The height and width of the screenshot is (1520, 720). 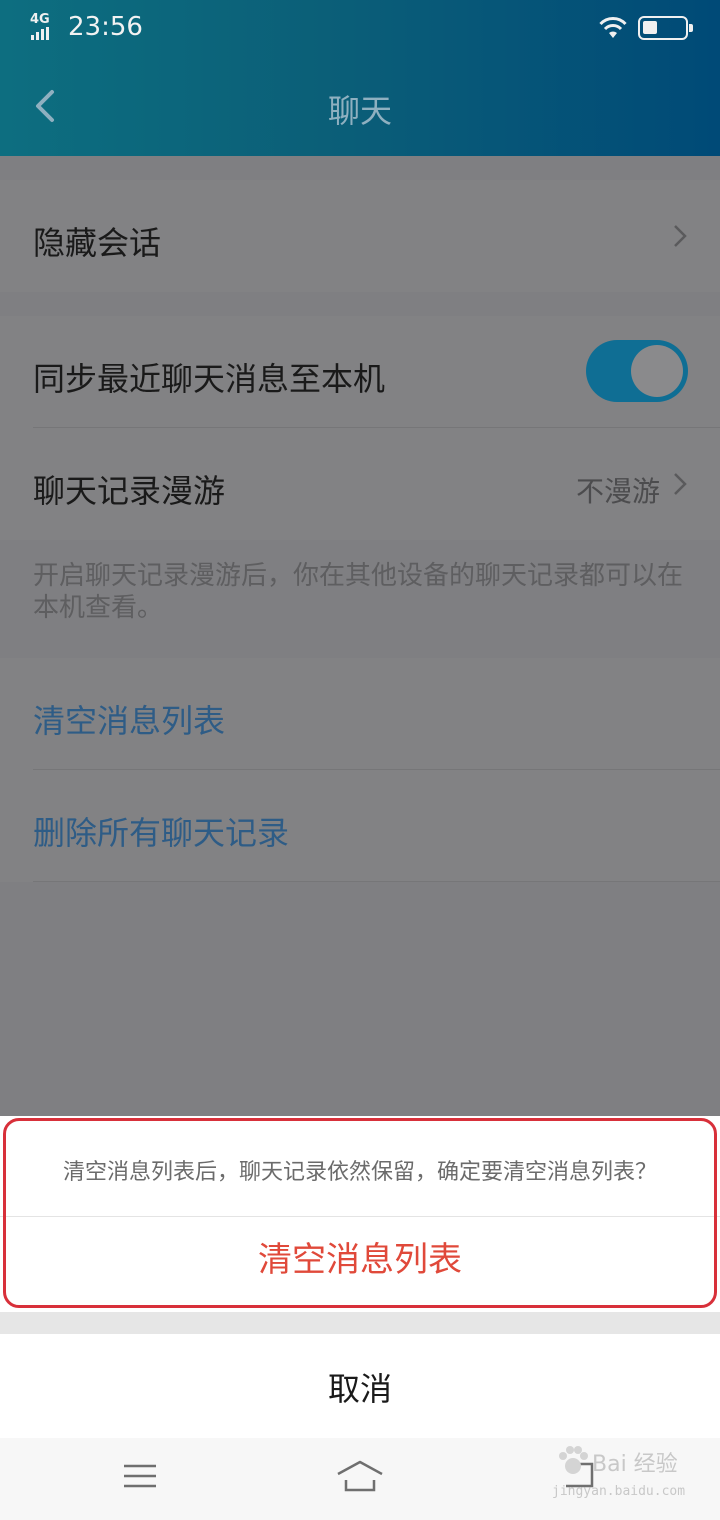 I want to click on watermark: Bai 经验 jingyan.baidu.com, so click(x=632, y=1472).